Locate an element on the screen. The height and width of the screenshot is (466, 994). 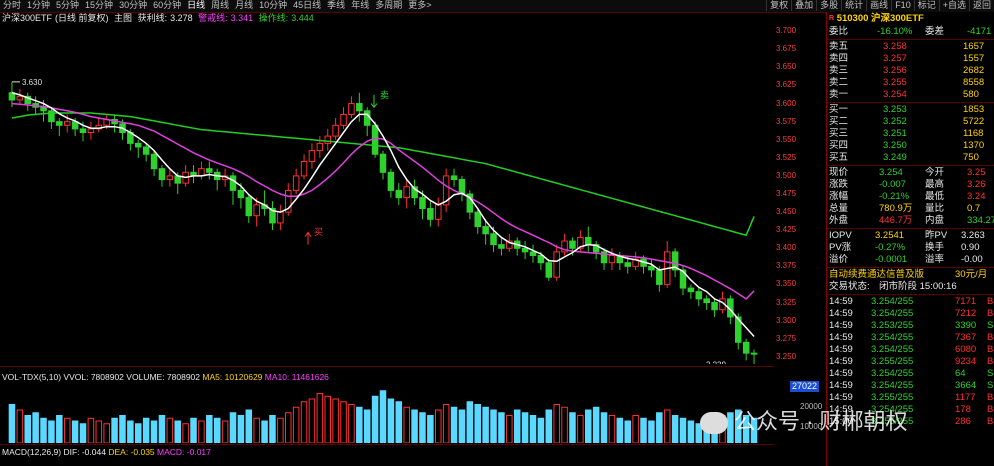
iopv-label: 溢价 is located at coordinates (839, 259).